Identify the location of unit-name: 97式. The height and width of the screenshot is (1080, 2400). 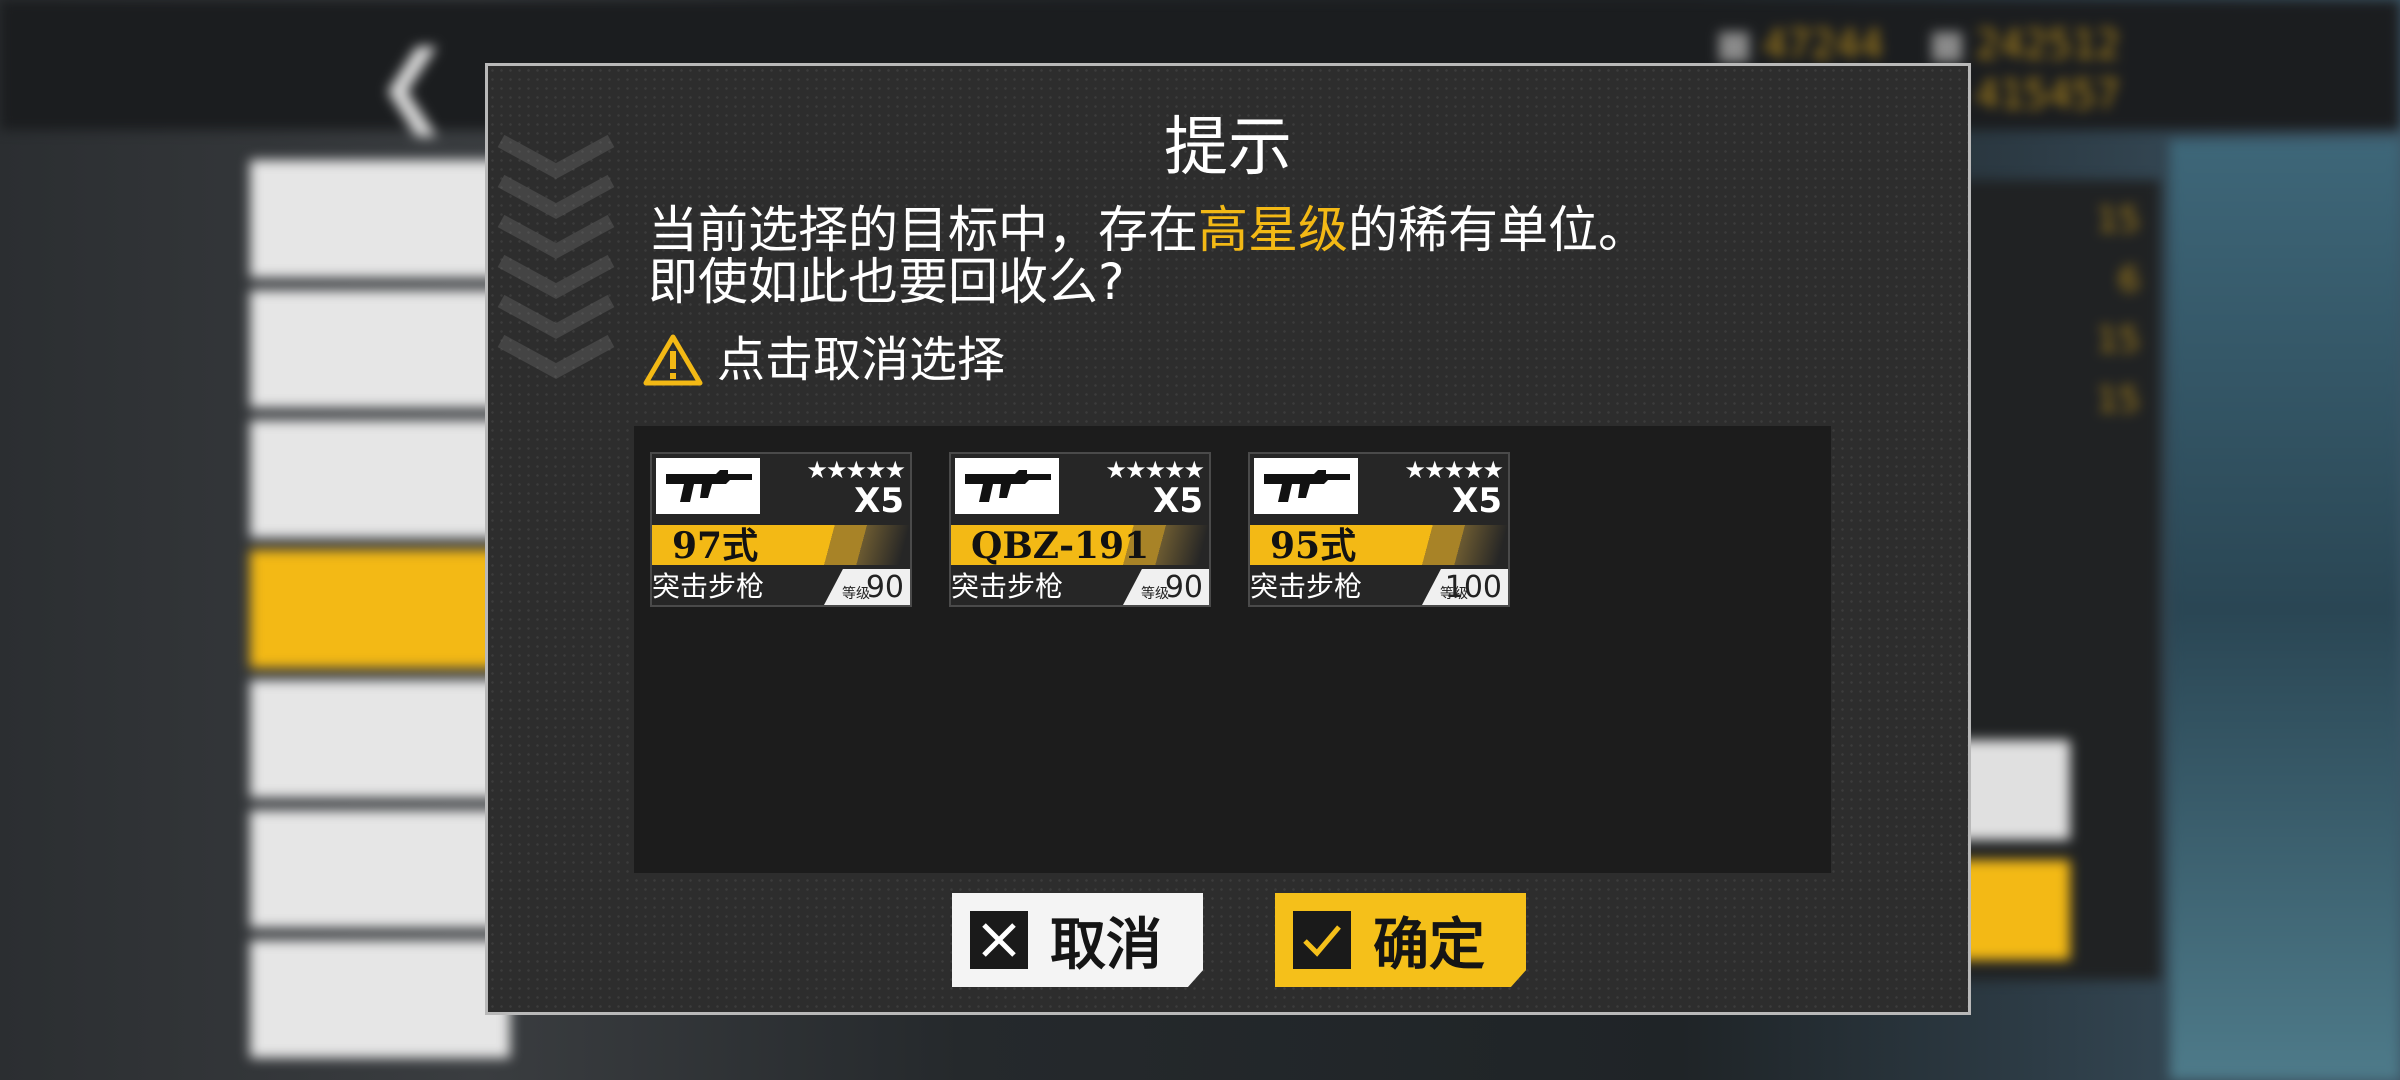
(715, 546).